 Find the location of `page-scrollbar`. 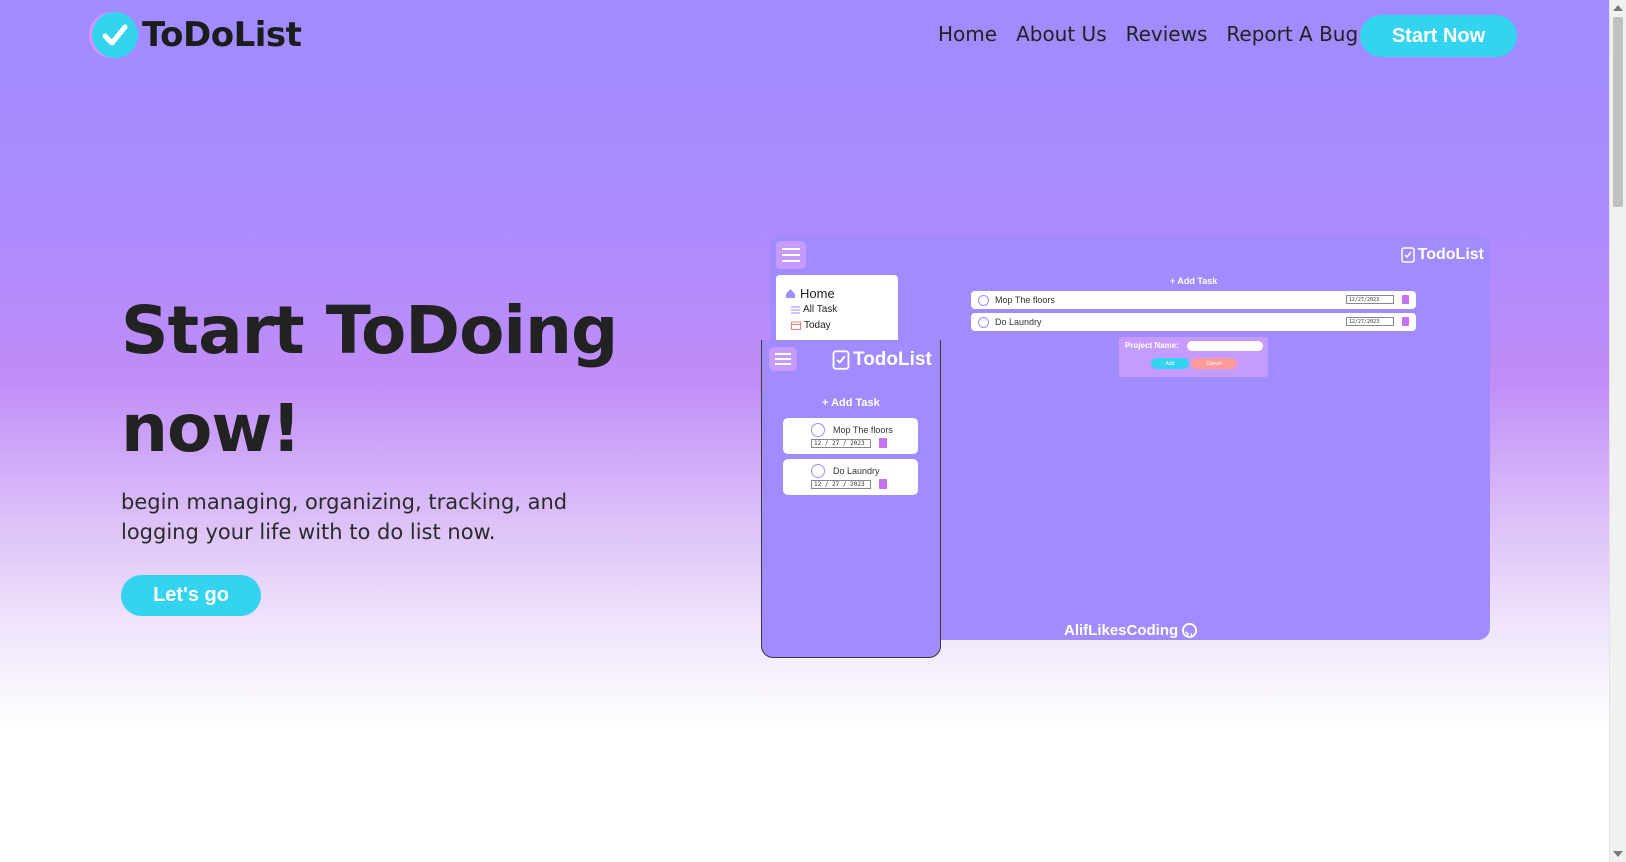

page-scrollbar is located at coordinates (1617, 431).